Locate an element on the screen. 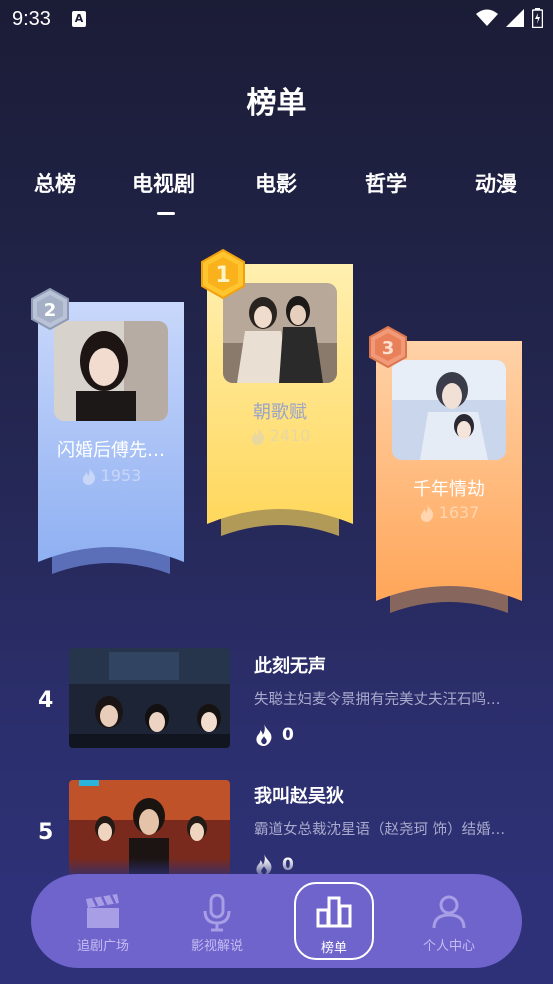  podium-heat: 2410 is located at coordinates (280, 435).